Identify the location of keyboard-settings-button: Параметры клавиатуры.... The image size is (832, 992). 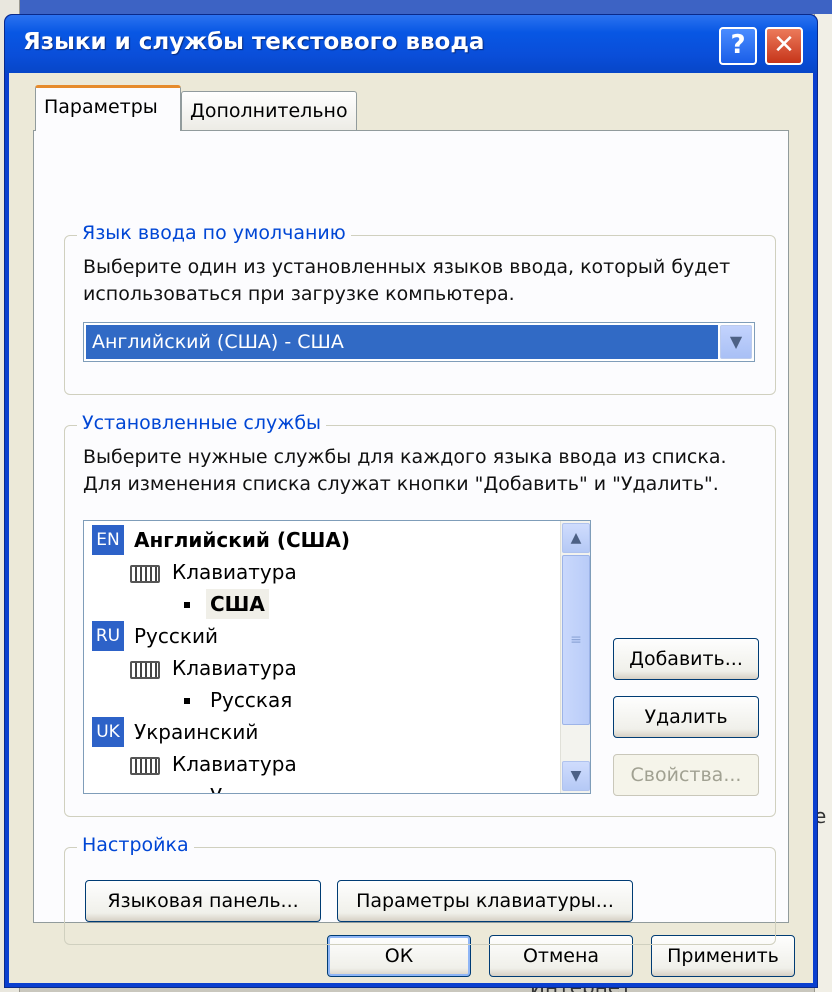
(485, 901).